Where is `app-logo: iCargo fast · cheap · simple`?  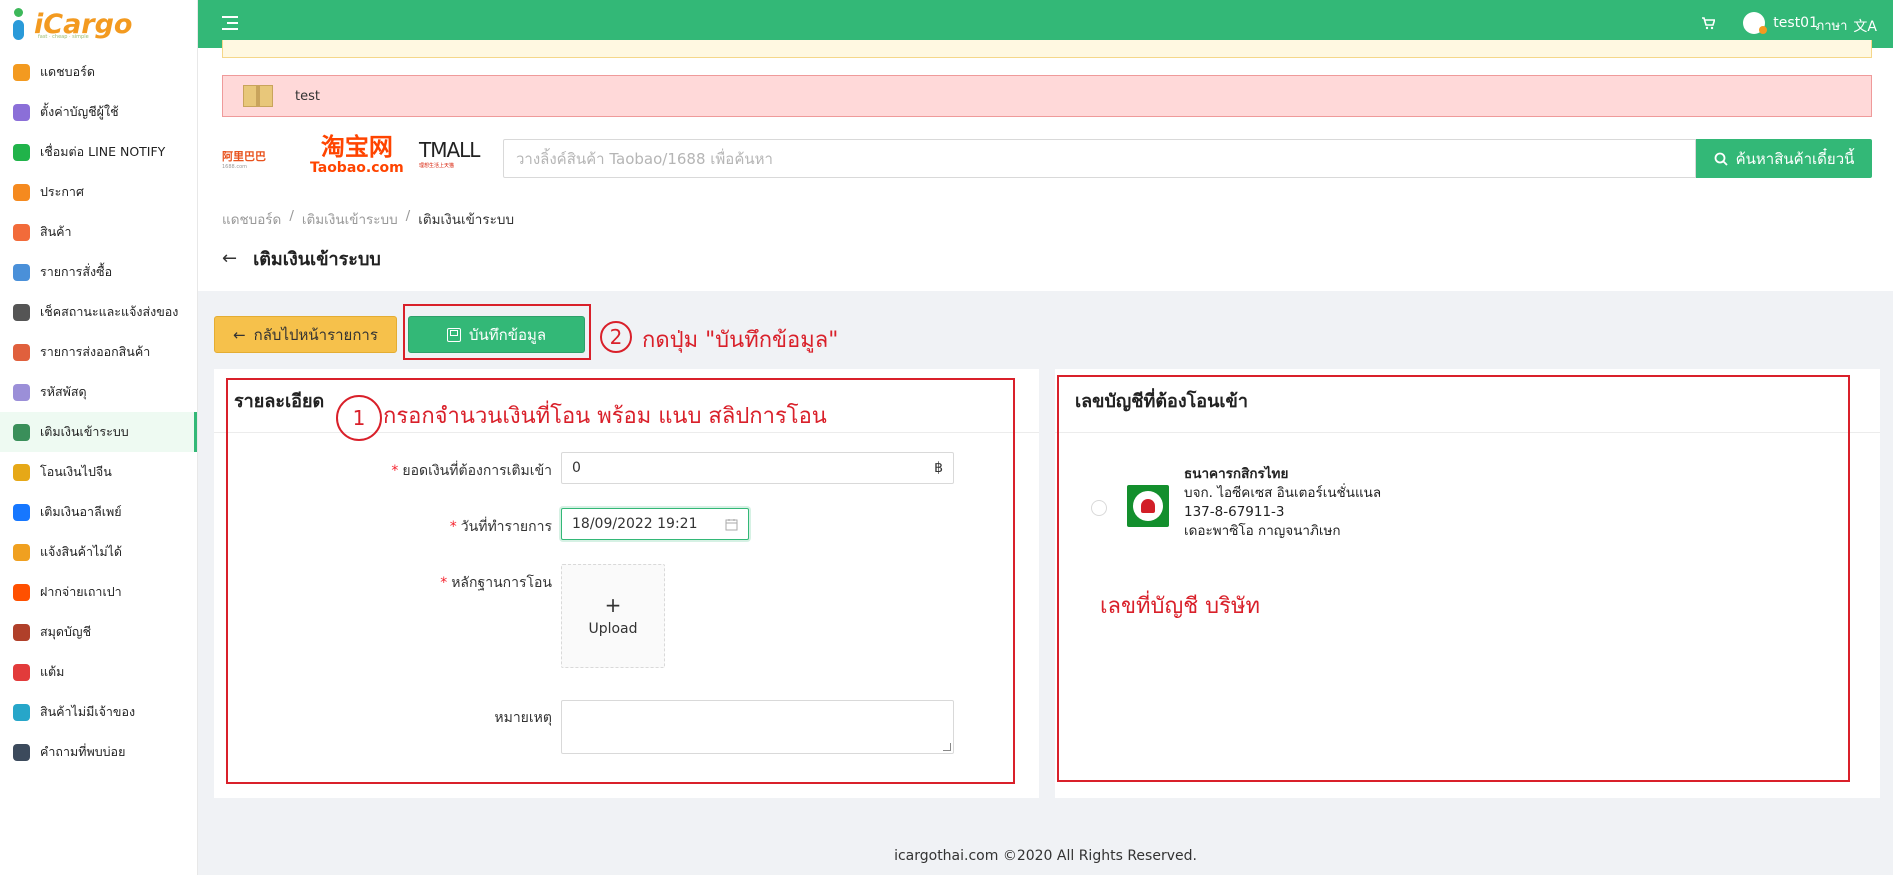 app-logo: iCargo fast · cheap · simple is located at coordinates (98, 24).